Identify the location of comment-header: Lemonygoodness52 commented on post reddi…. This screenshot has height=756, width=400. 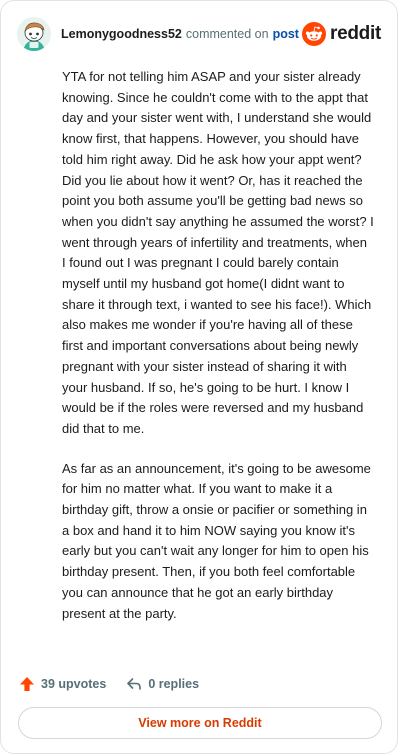
(199, 34).